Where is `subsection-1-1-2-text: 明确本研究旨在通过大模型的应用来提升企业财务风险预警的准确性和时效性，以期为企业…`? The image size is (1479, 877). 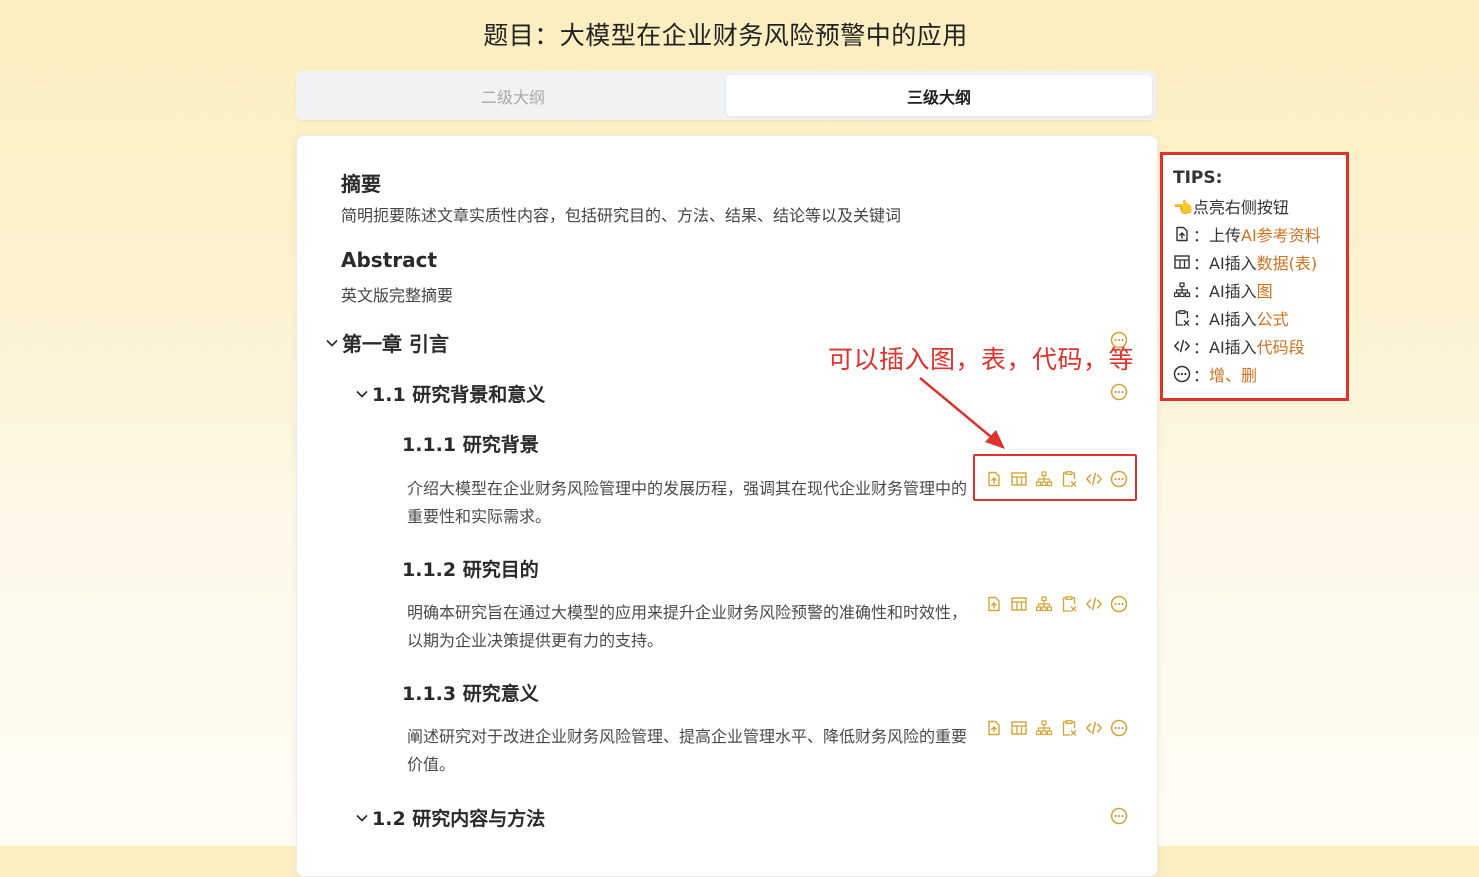 subsection-1-1-2-text: 明确本研究旨在通过大模型的应用来提升企业财务风险预警的准确性和时效性，以期为企业… is located at coordinates (687, 626).